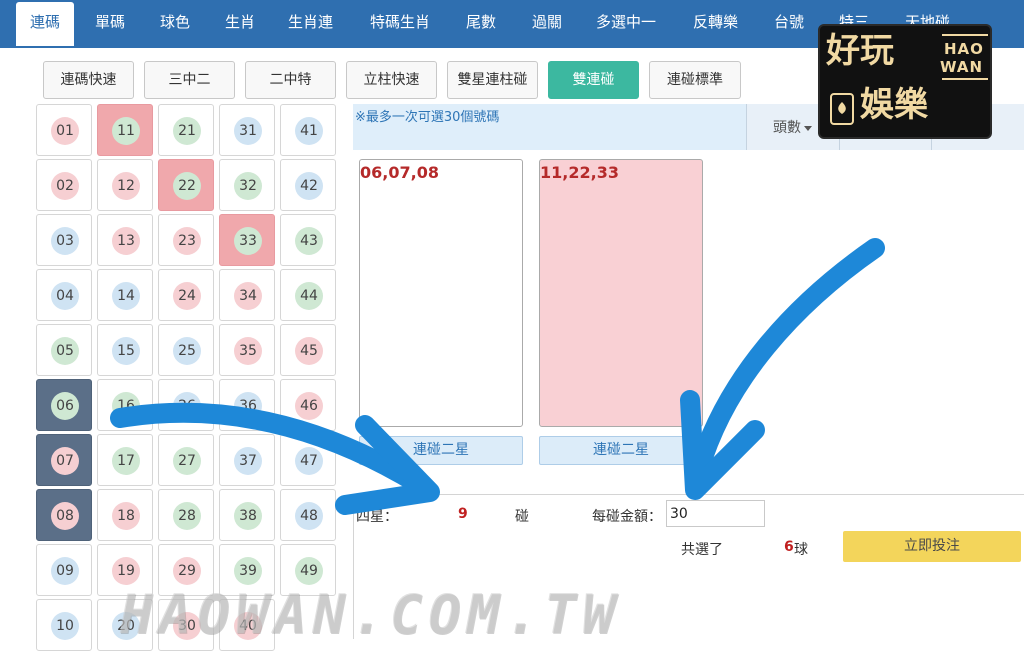 This screenshot has width=1024, height=659. I want to click on ball-cell: 02, so click(64, 185).